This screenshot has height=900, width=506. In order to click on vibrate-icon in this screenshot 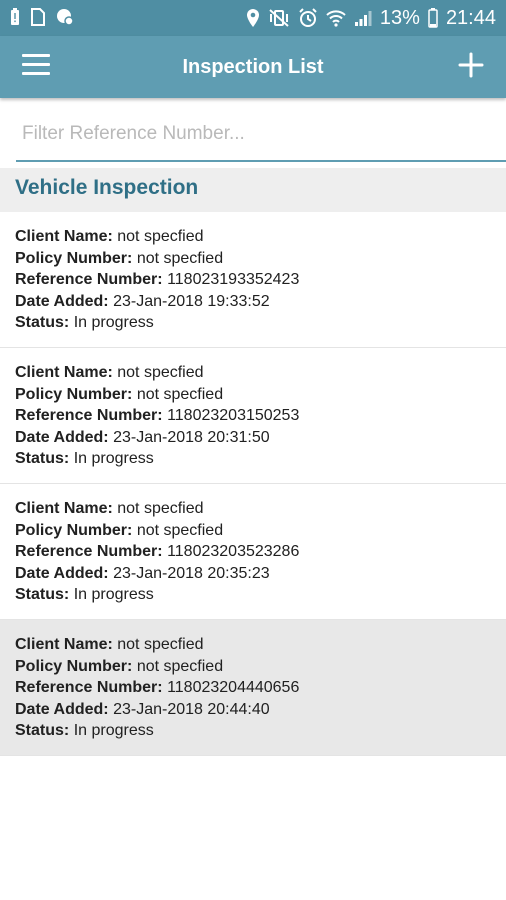, I will do `click(279, 18)`.